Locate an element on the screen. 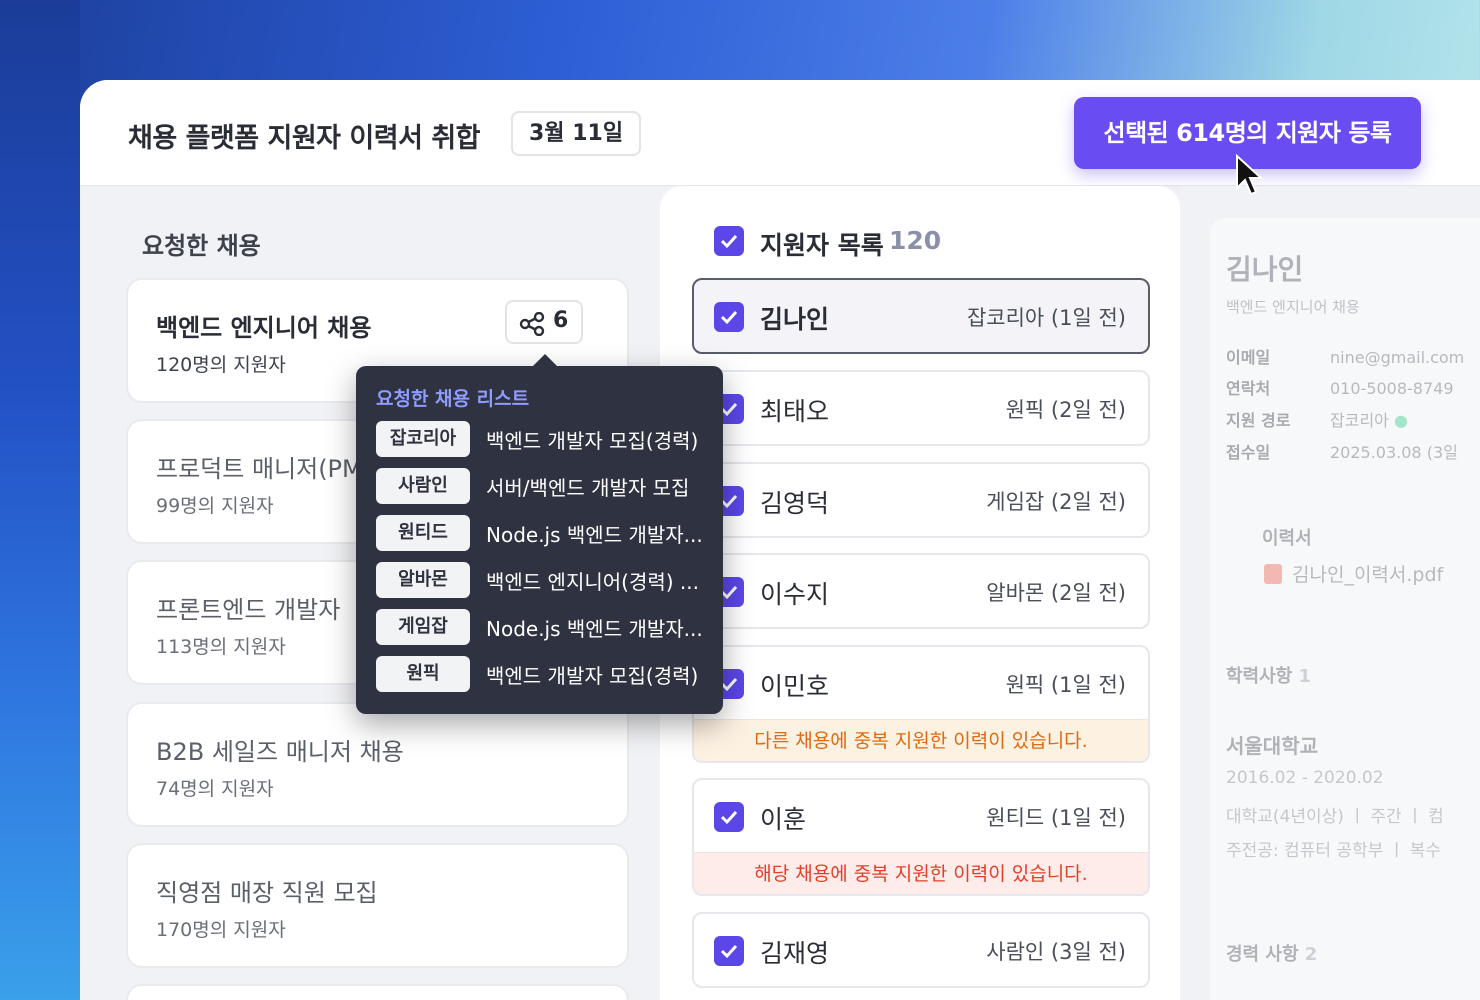 The height and width of the screenshot is (1000, 1480). applicant-name: 최태오 is located at coordinates (795, 411).